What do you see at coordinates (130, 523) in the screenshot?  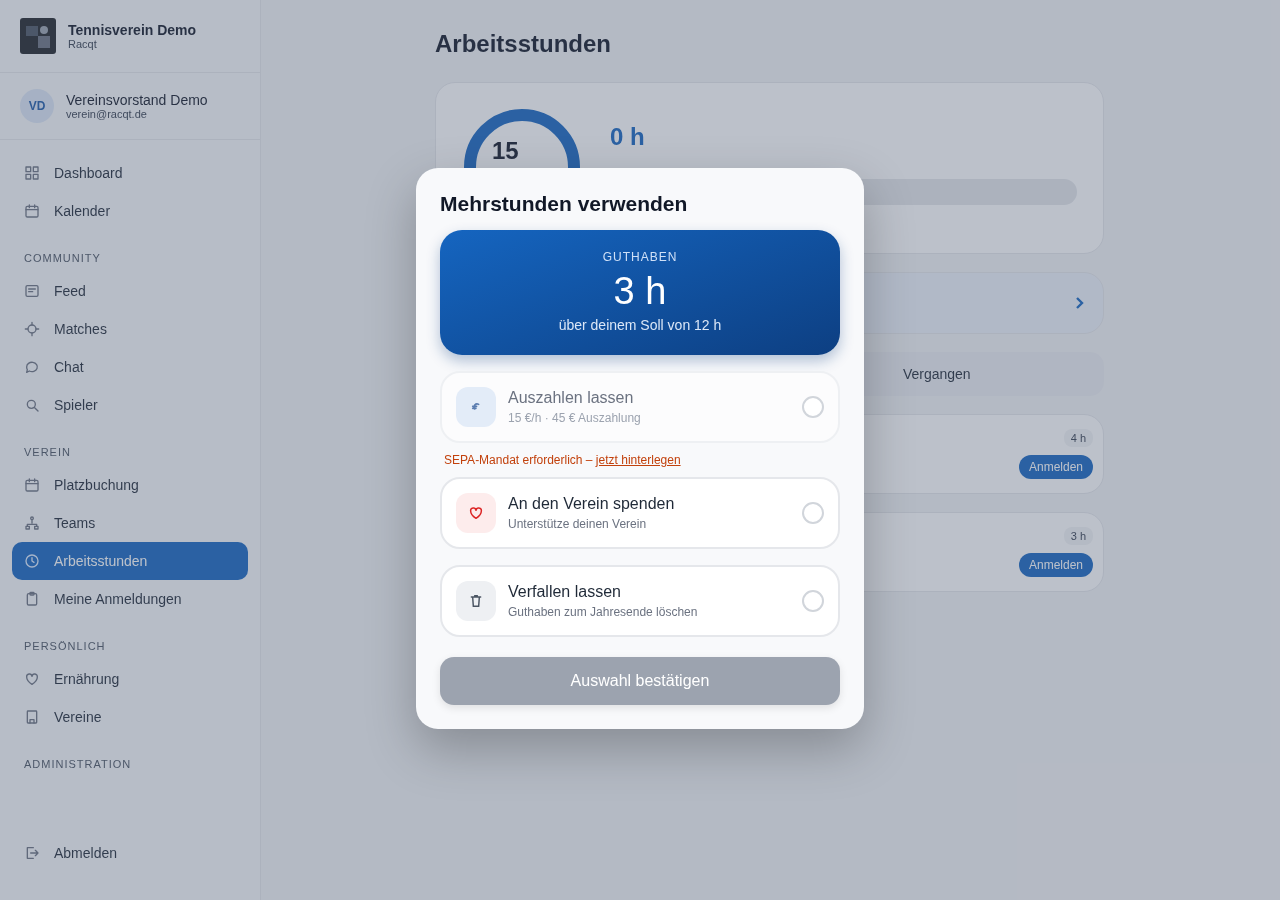 I see `sidebar-item: Teams` at bounding box center [130, 523].